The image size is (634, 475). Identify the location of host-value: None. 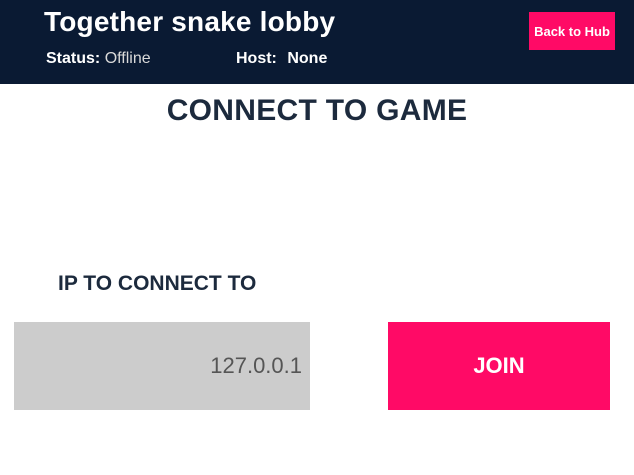
(307, 58).